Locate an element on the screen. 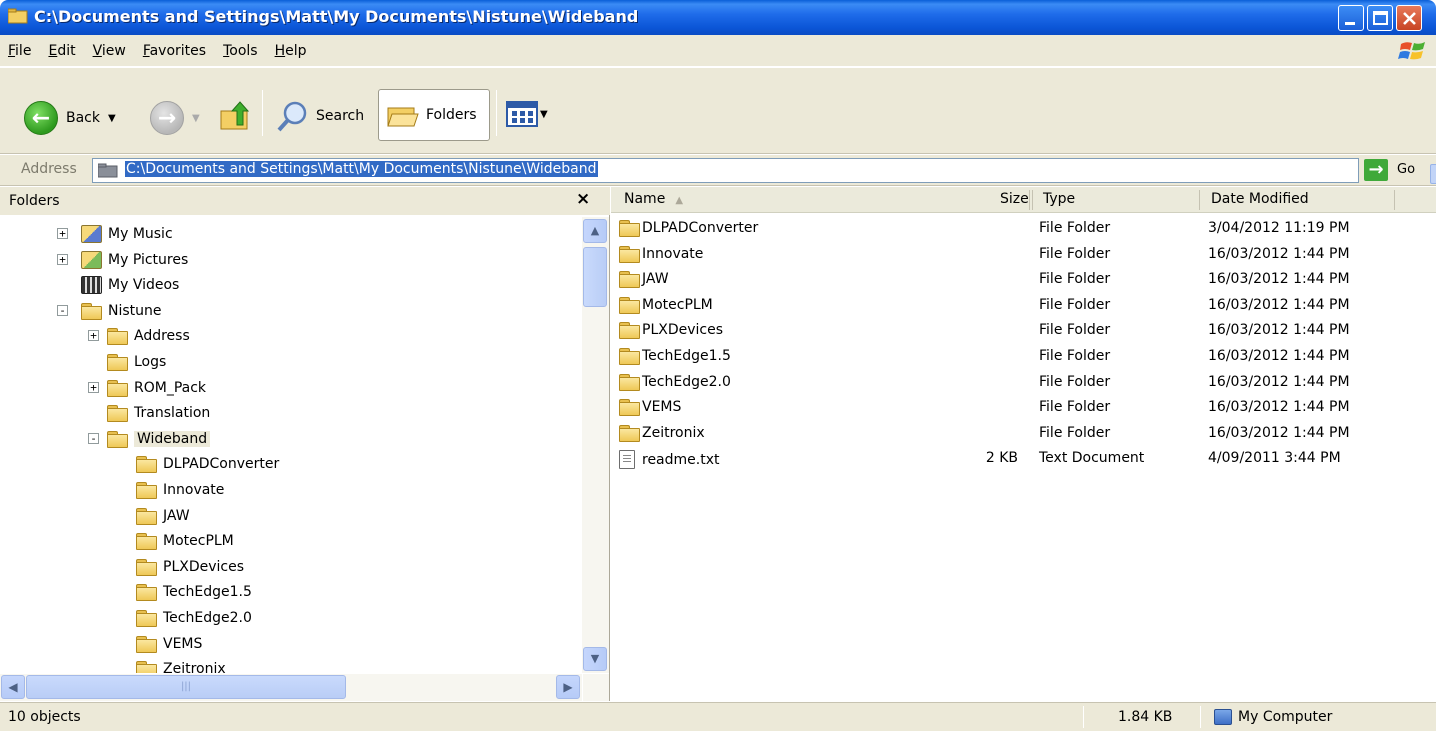  file-name-cell: DLPADConverter is located at coordinates (689, 228).